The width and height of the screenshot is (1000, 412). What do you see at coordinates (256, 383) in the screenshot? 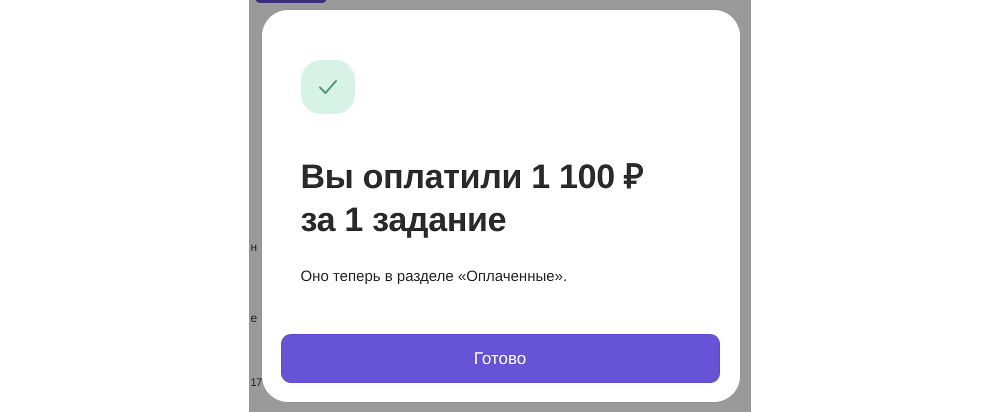
I see `background-text: 17` at bounding box center [256, 383].